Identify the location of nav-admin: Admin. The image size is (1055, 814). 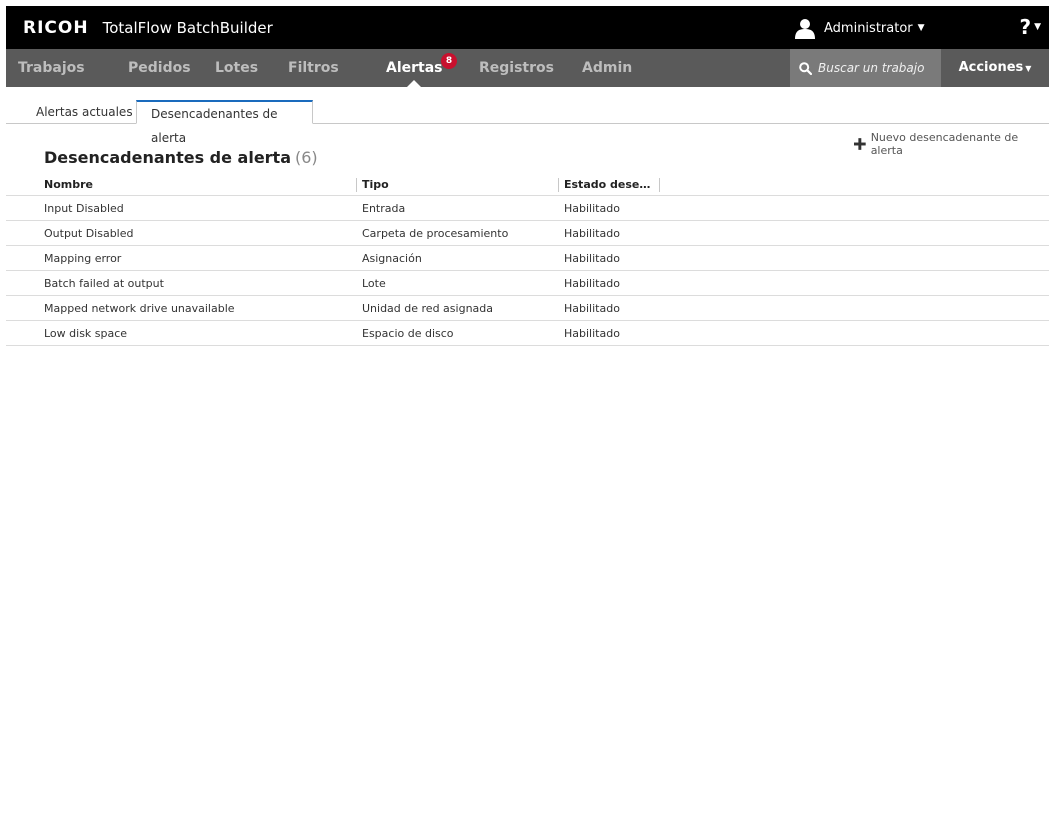
(607, 68).